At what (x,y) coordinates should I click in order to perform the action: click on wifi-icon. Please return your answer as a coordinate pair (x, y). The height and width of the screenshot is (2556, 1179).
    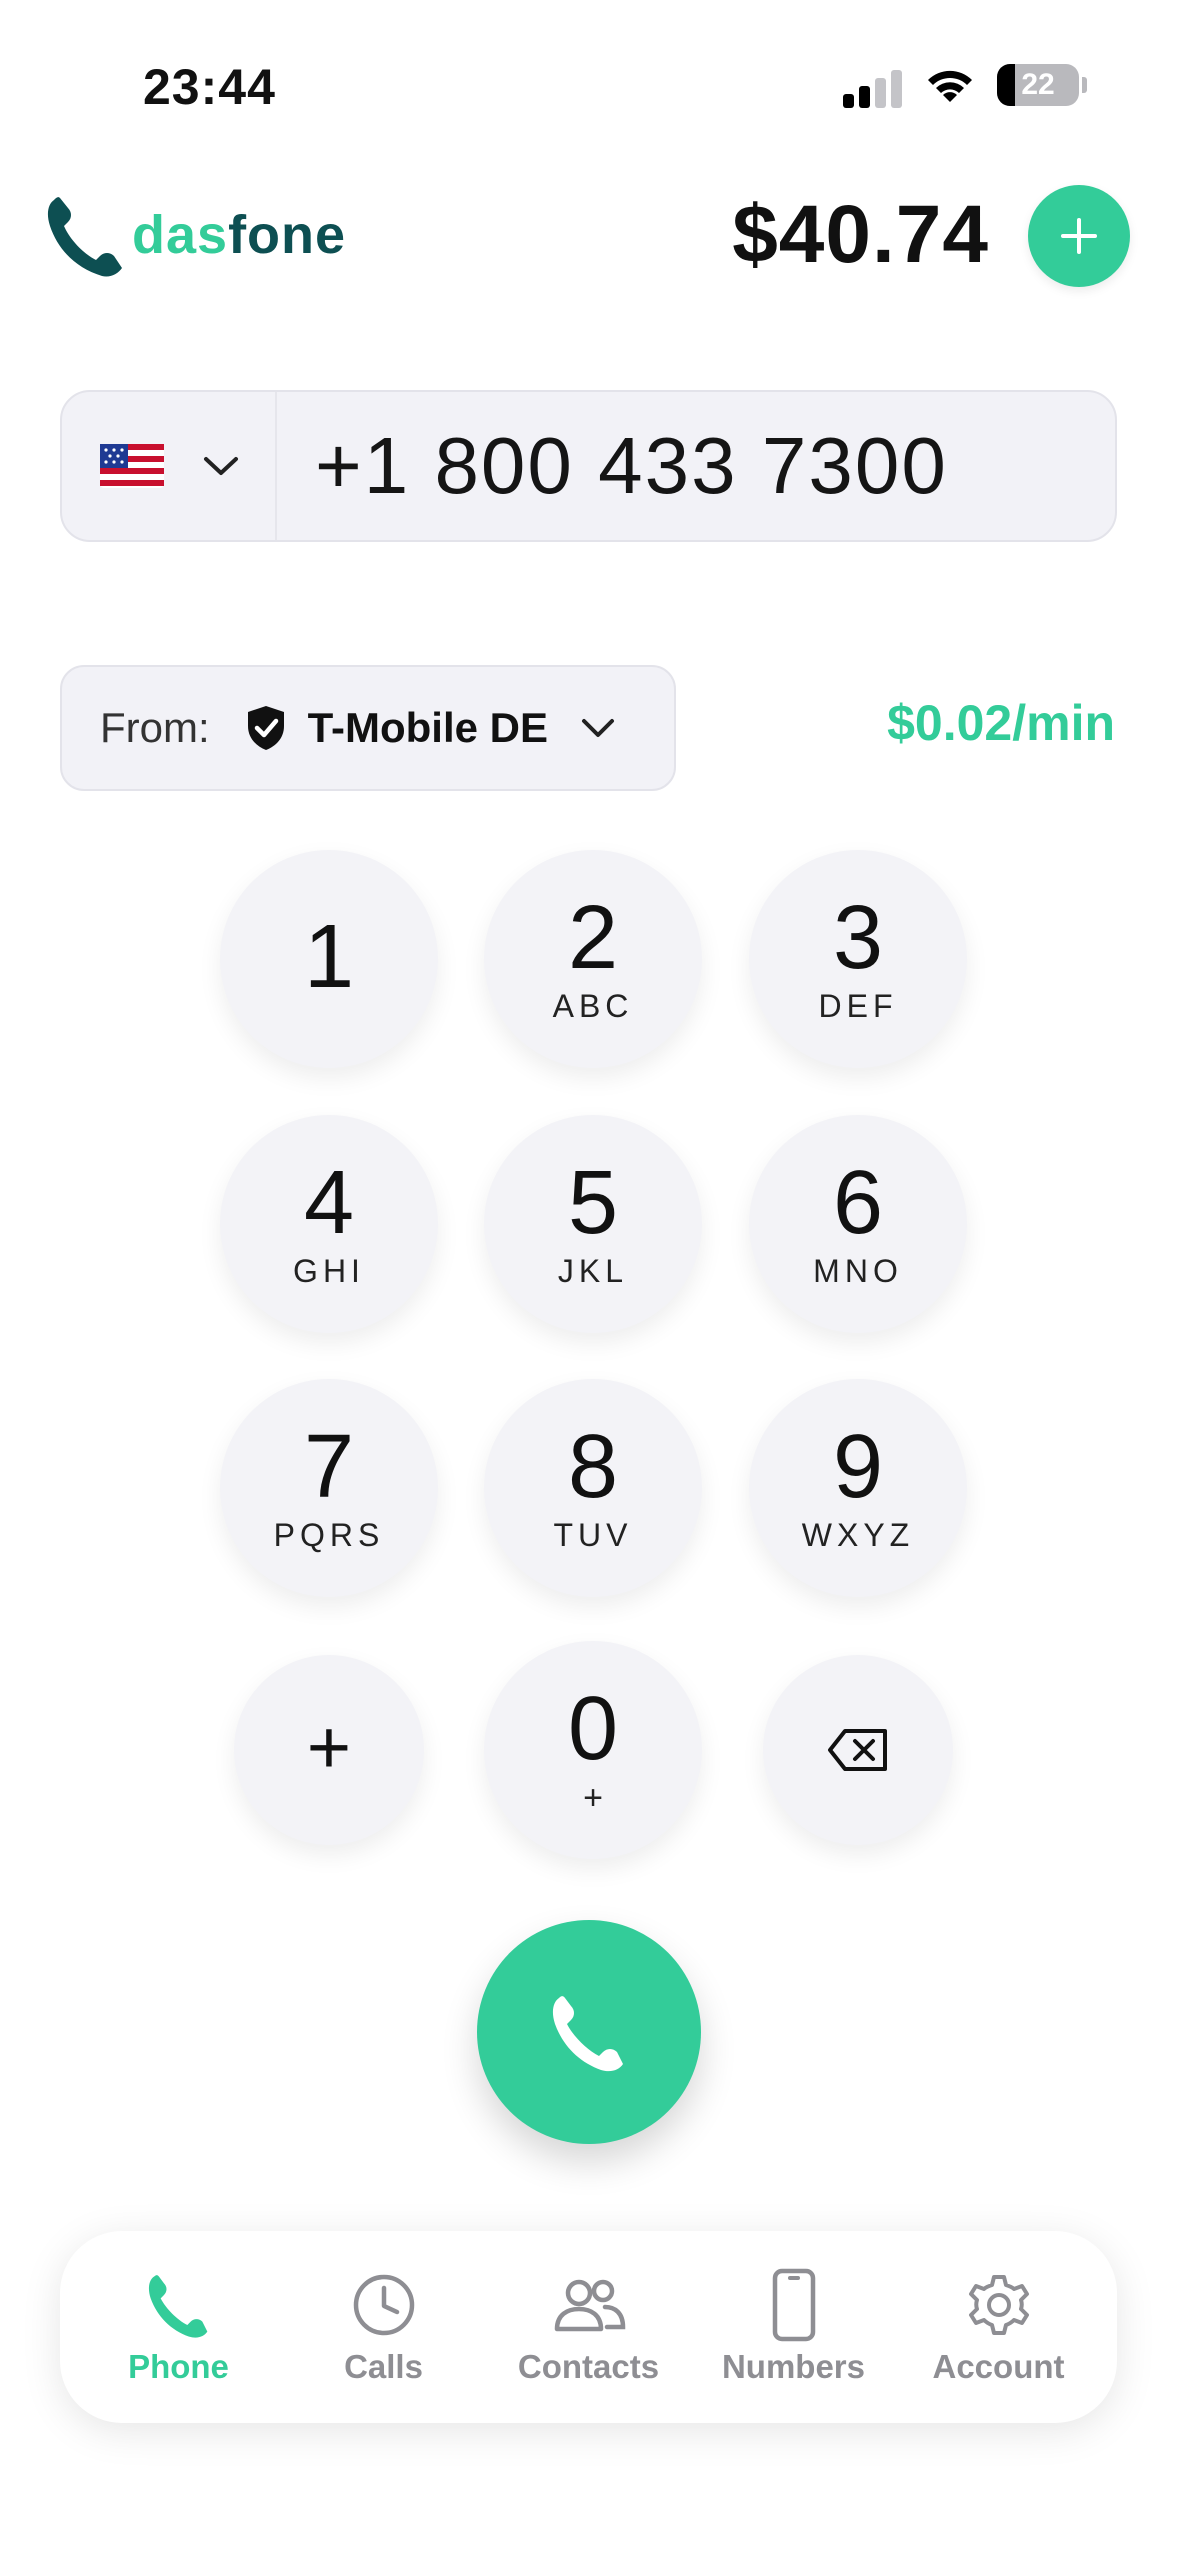
    Looking at the image, I should click on (950, 86).